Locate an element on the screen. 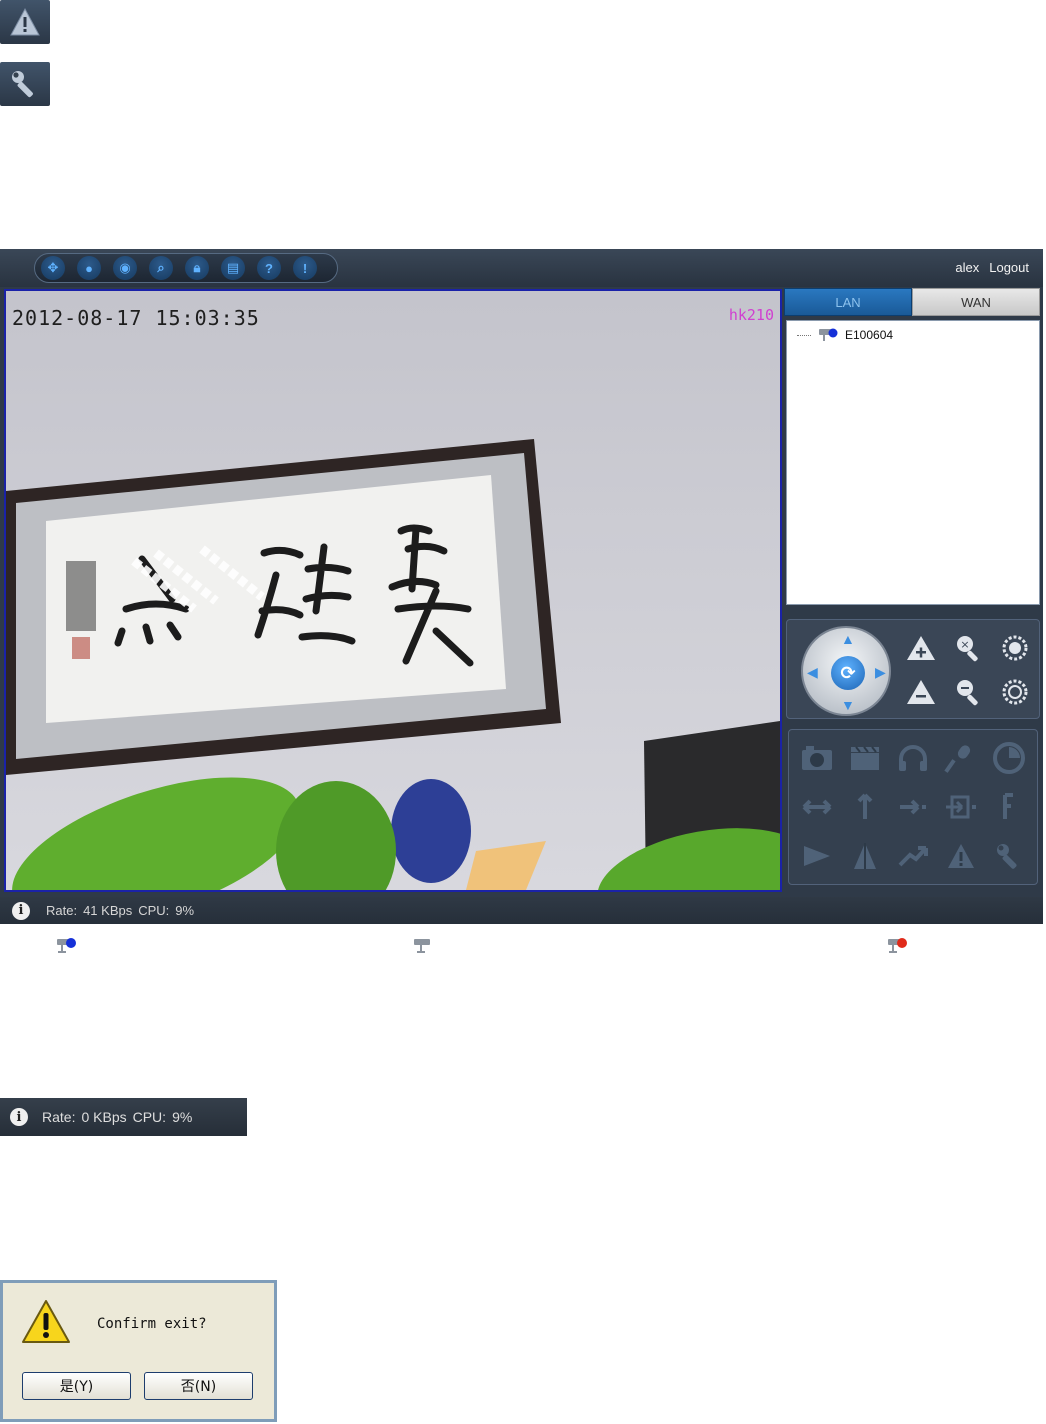 The width and height of the screenshot is (1046, 1424). video-clip-icon is located at coordinates (865, 758).